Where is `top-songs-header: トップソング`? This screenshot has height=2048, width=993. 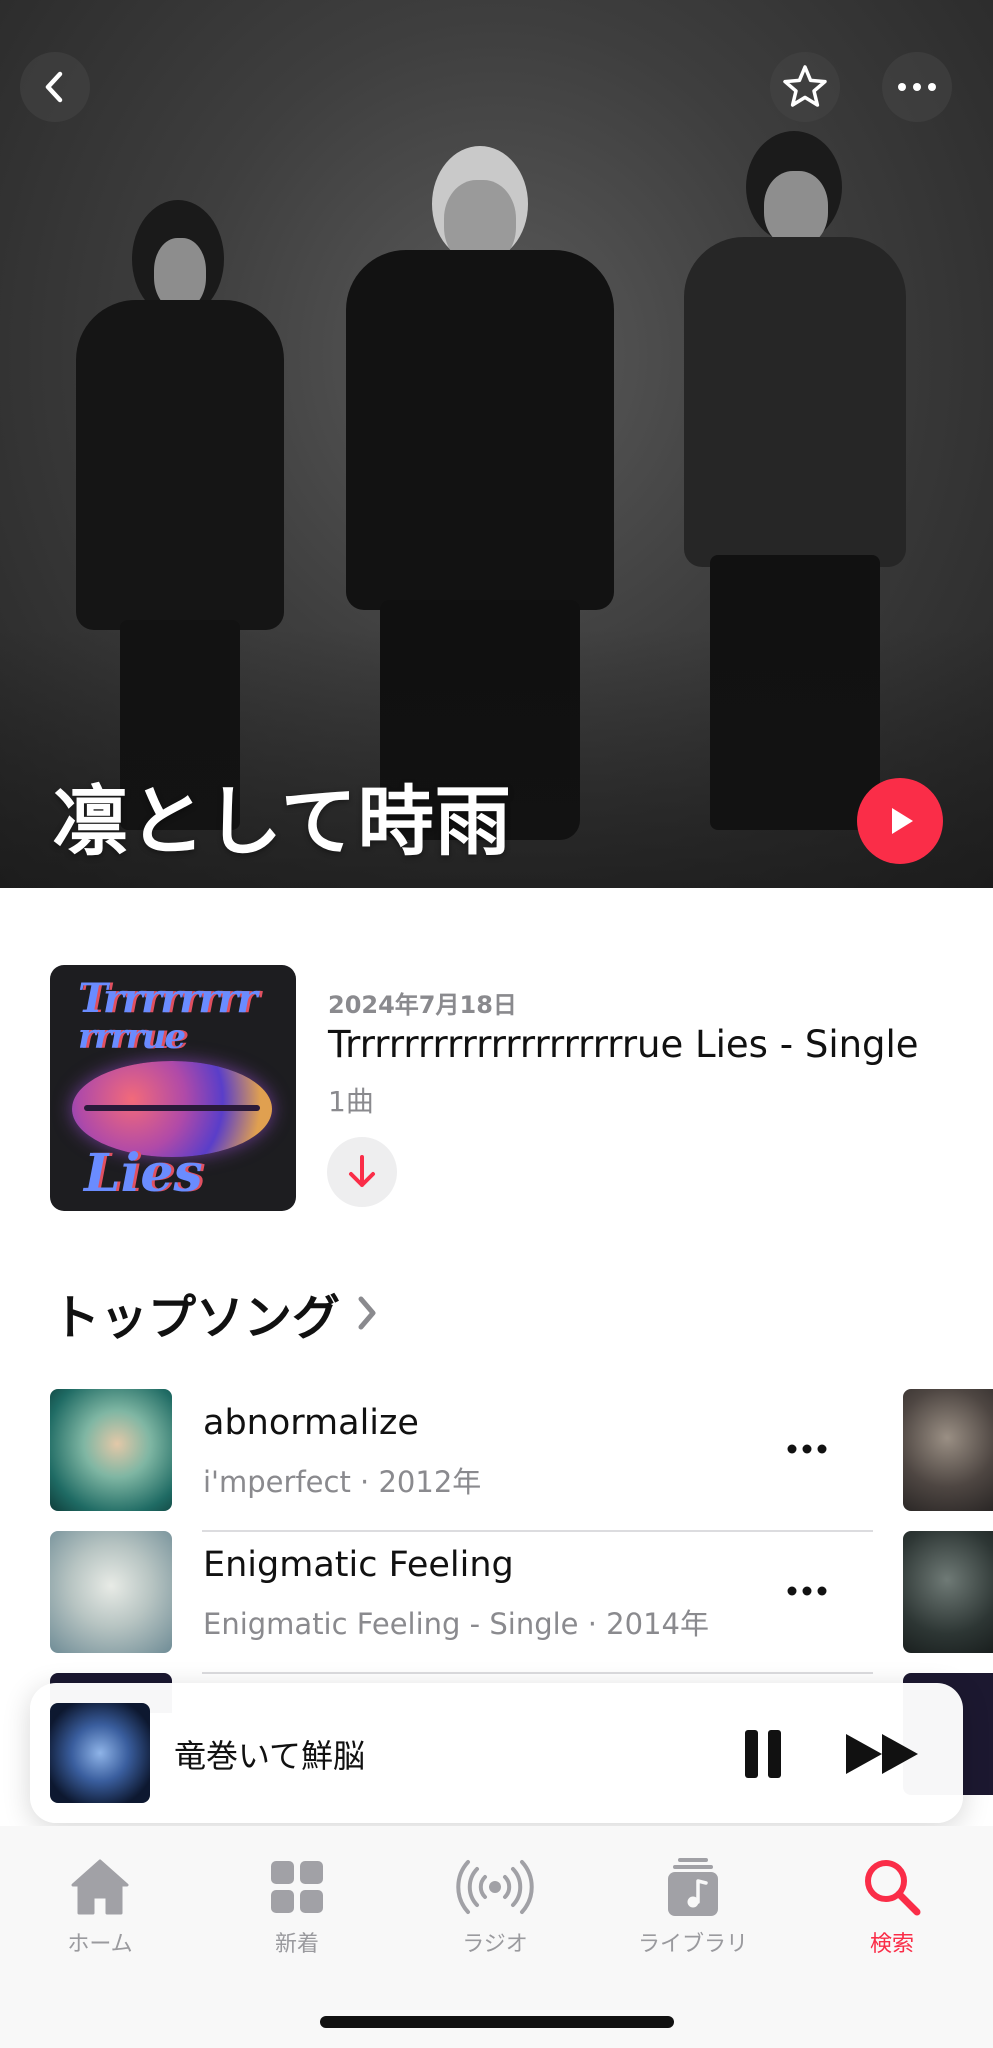
top-songs-header: トップソング is located at coordinates (215, 1313).